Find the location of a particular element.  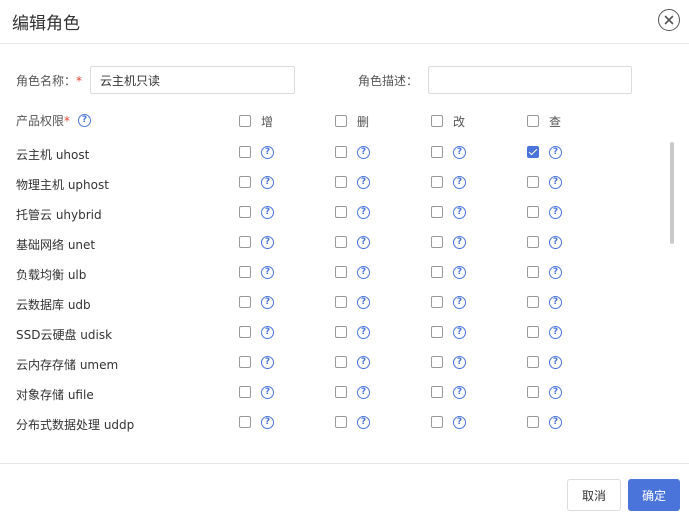

required-mark: * is located at coordinates (79, 81).